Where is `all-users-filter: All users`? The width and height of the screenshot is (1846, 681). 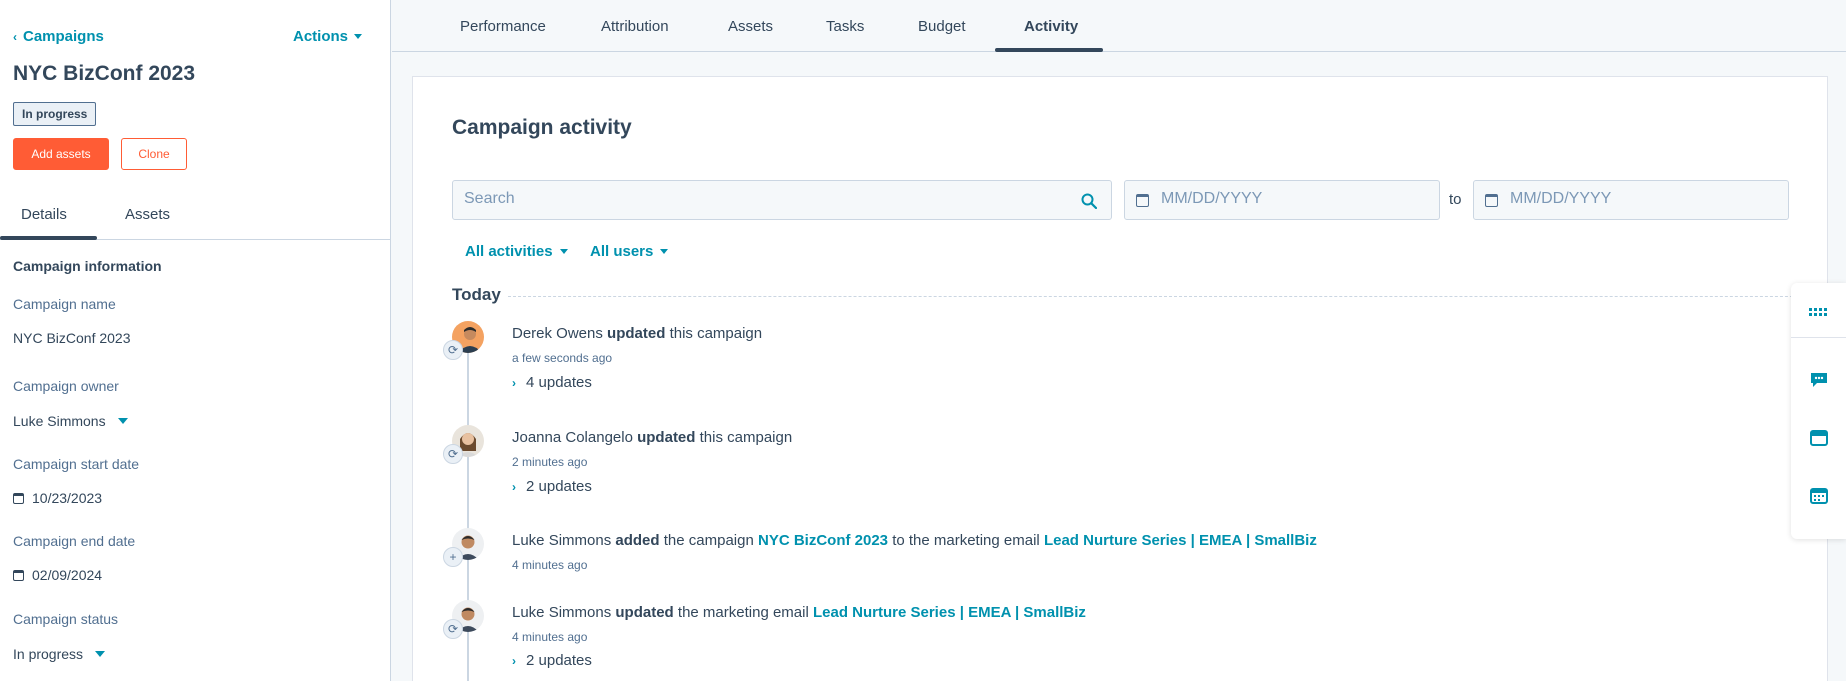 all-users-filter: All users is located at coordinates (629, 251).